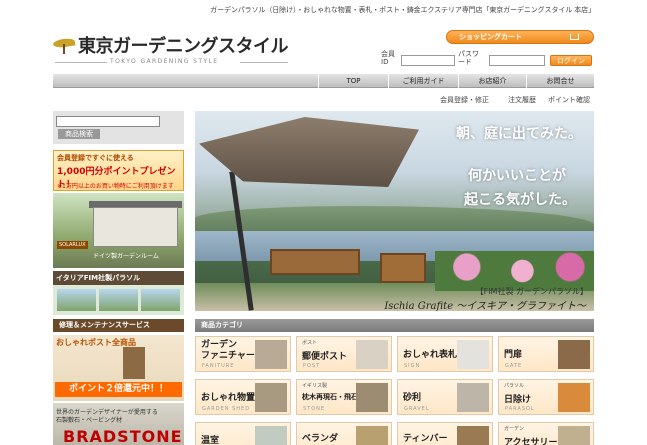 The width and height of the screenshot is (647, 445). Describe the element at coordinates (164, 61) in the screenshot. I see `logo-subtitle: TOKYO GARDENING STYLE` at that location.